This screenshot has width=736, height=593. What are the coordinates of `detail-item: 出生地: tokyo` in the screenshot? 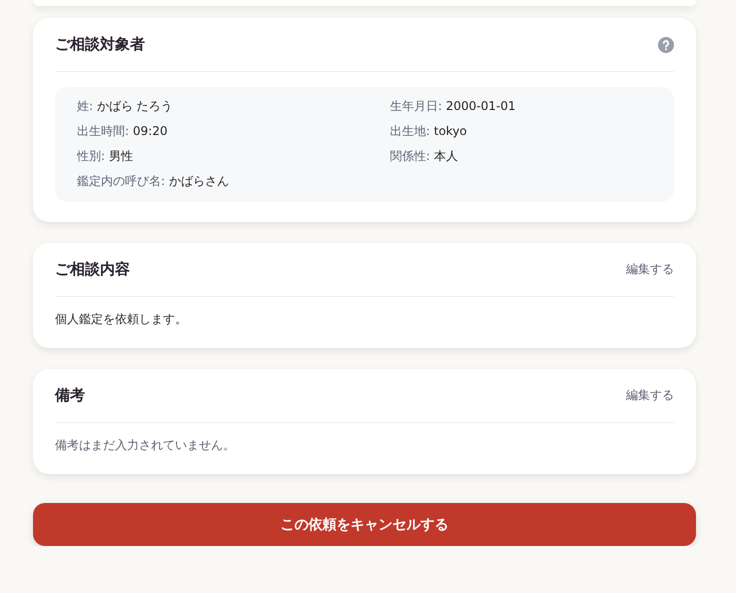 It's located at (429, 131).